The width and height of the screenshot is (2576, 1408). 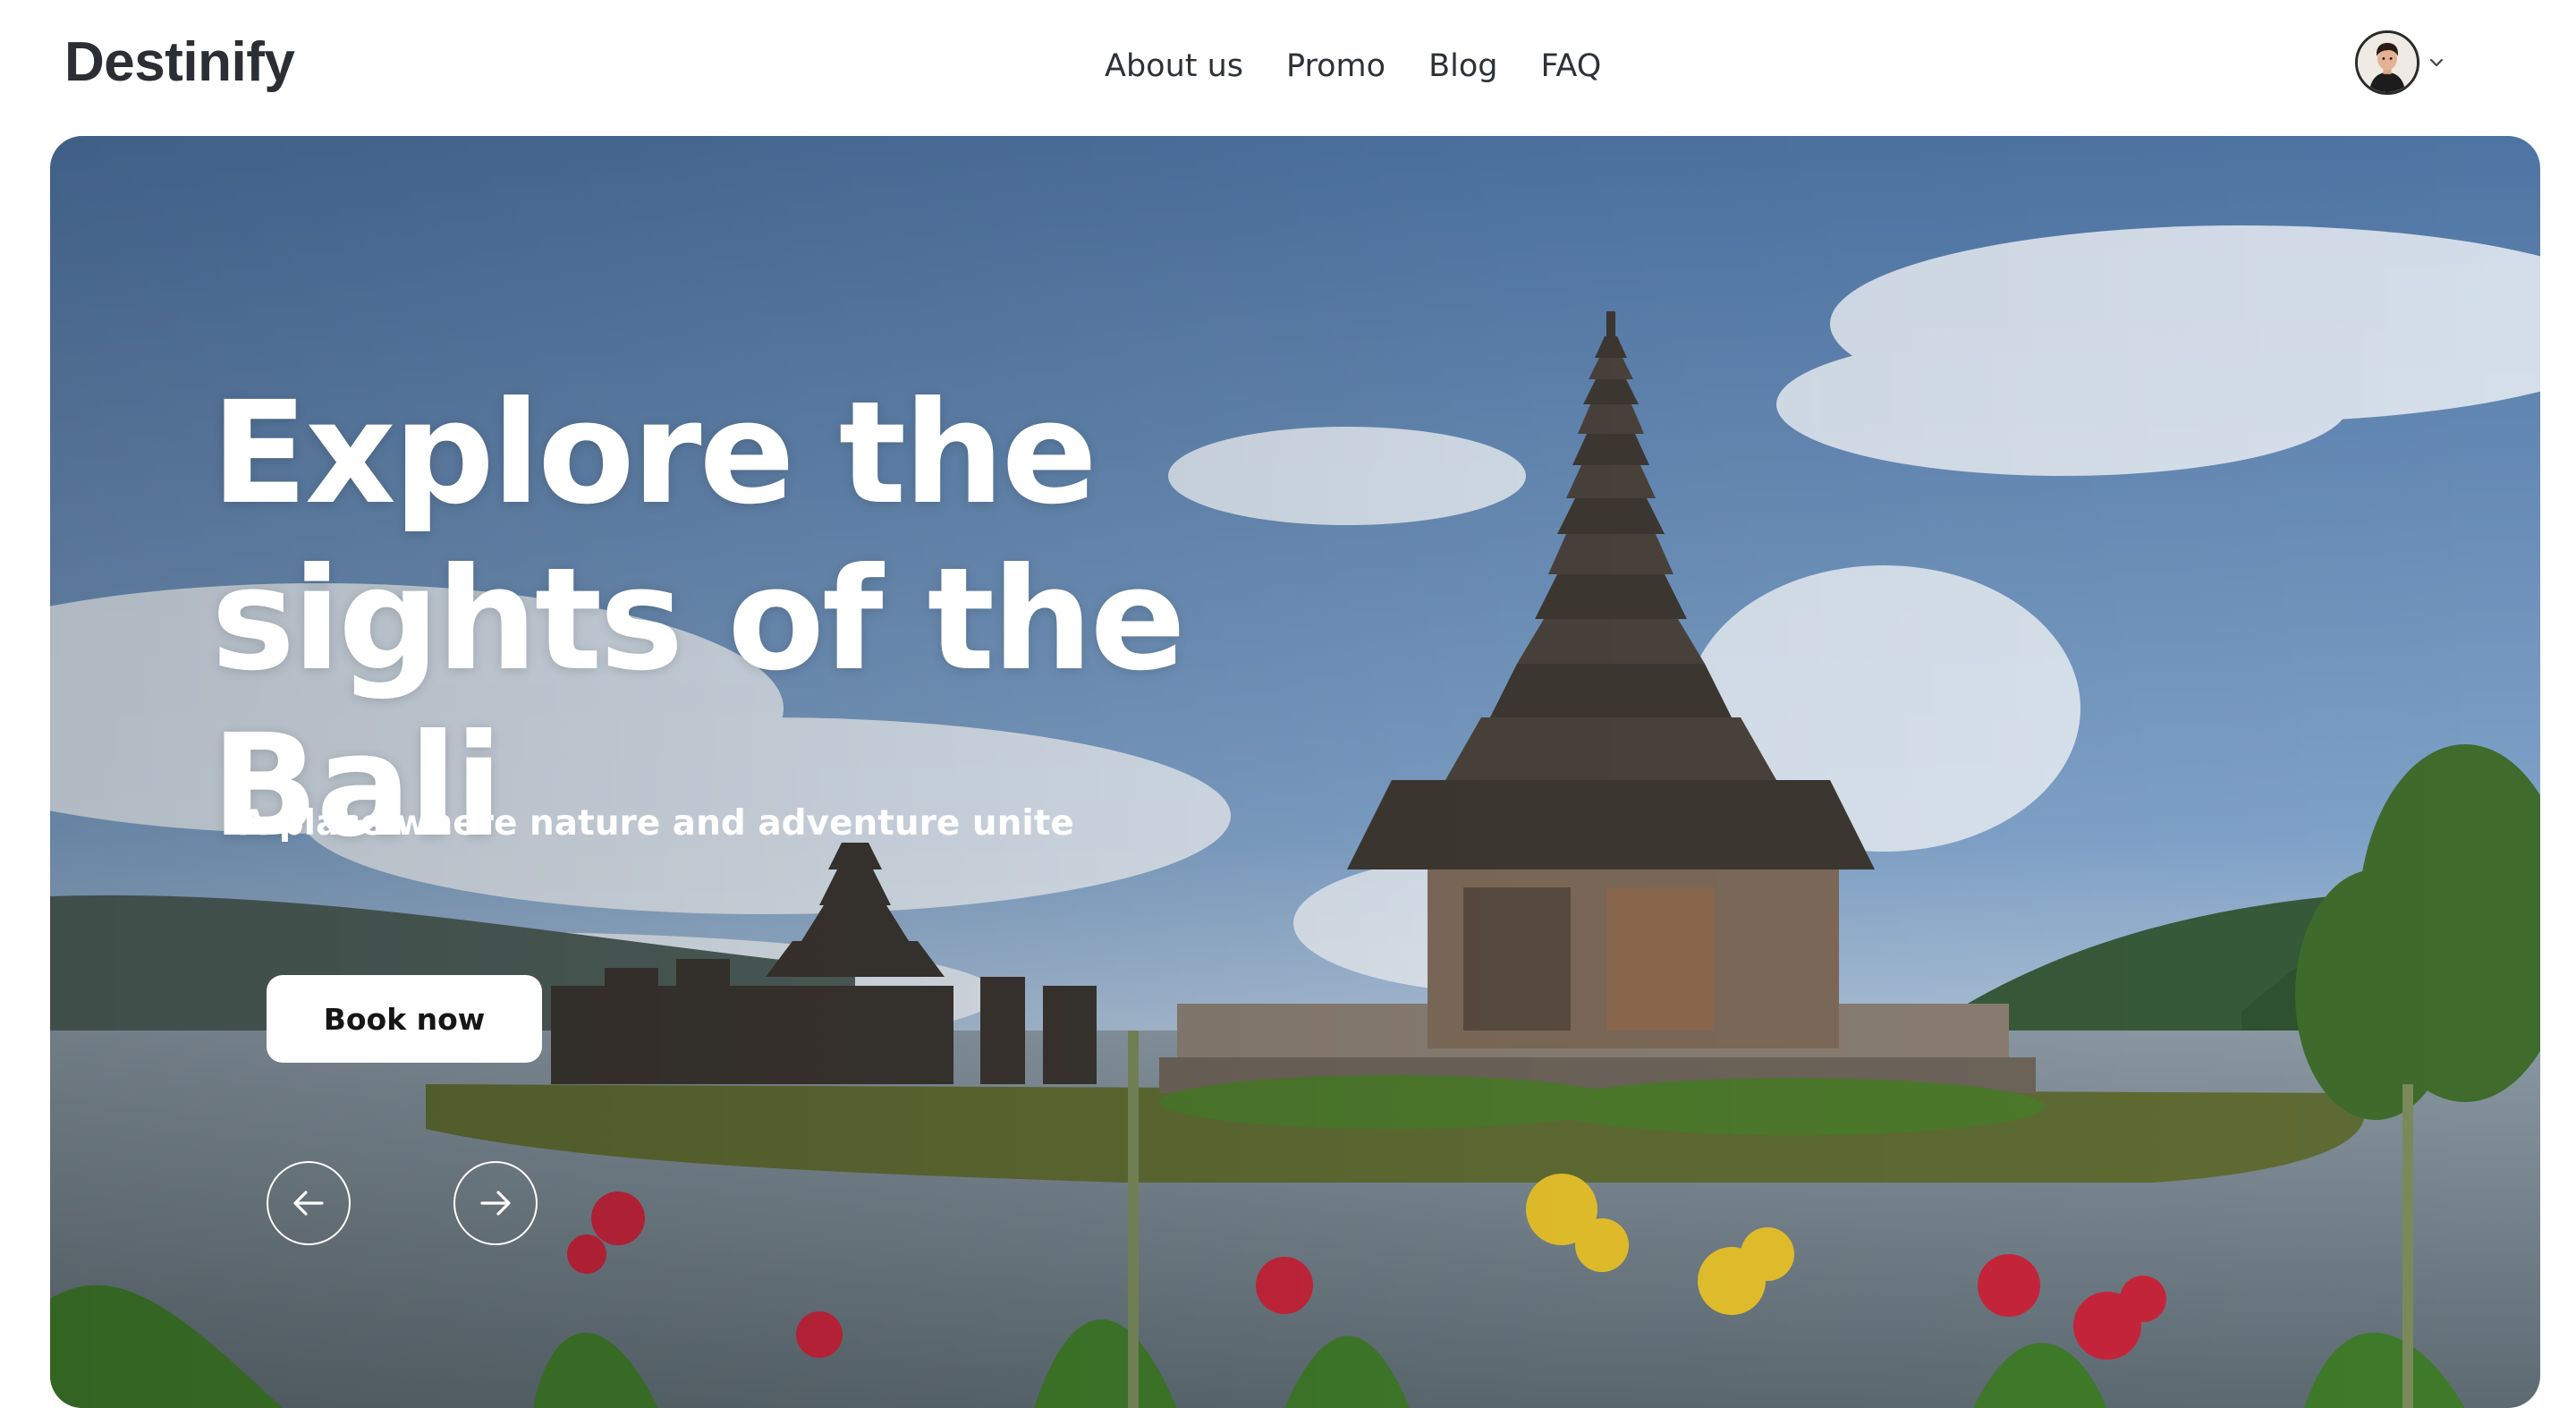 What do you see at coordinates (404, 1019) in the screenshot?
I see `book-now-button: Book now` at bounding box center [404, 1019].